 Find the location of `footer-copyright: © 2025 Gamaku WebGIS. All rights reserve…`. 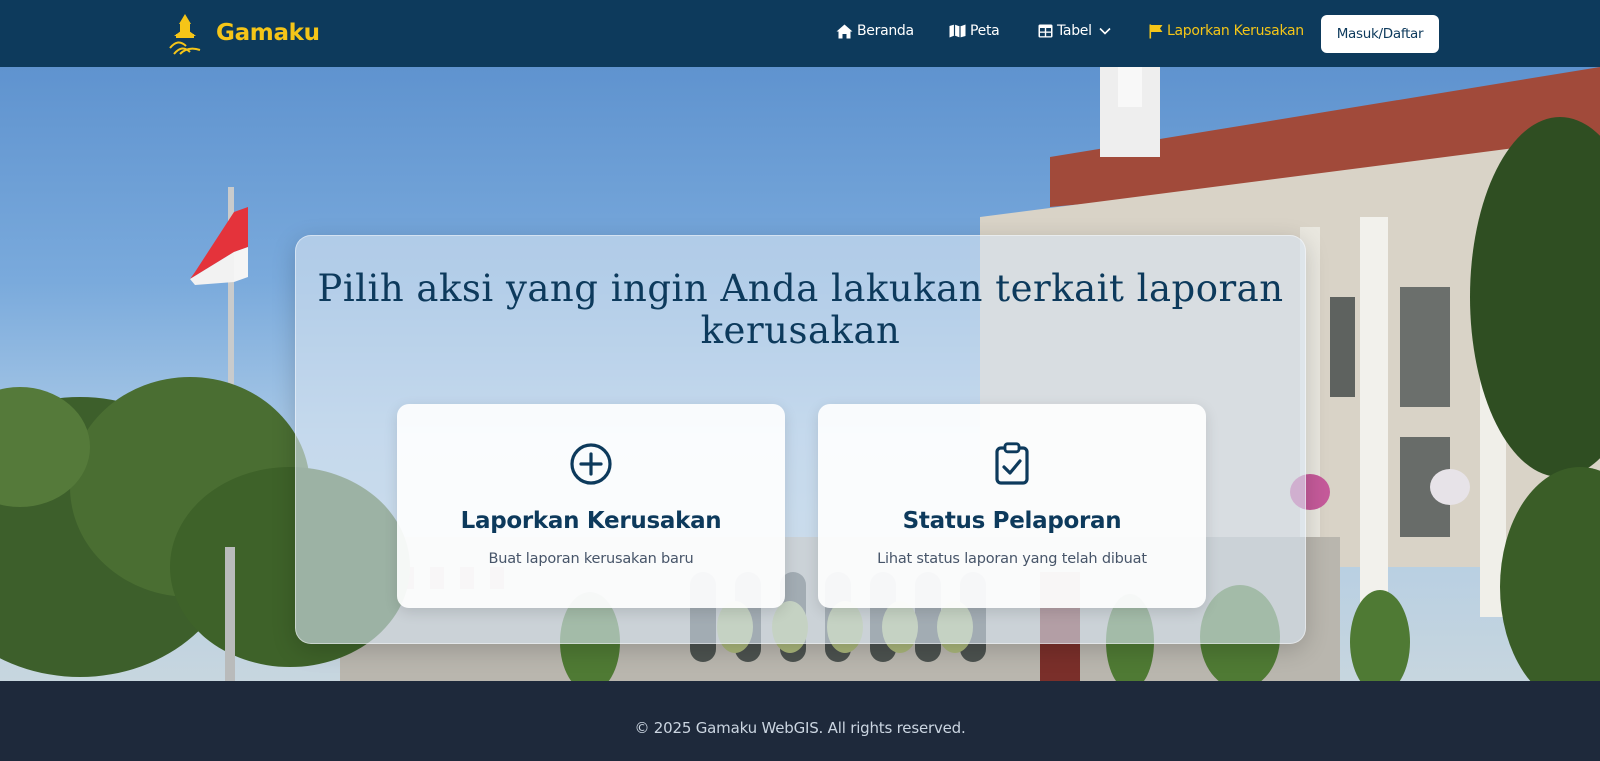

footer-copyright: © 2025 Gamaku WebGIS. All rights reserve… is located at coordinates (800, 728).